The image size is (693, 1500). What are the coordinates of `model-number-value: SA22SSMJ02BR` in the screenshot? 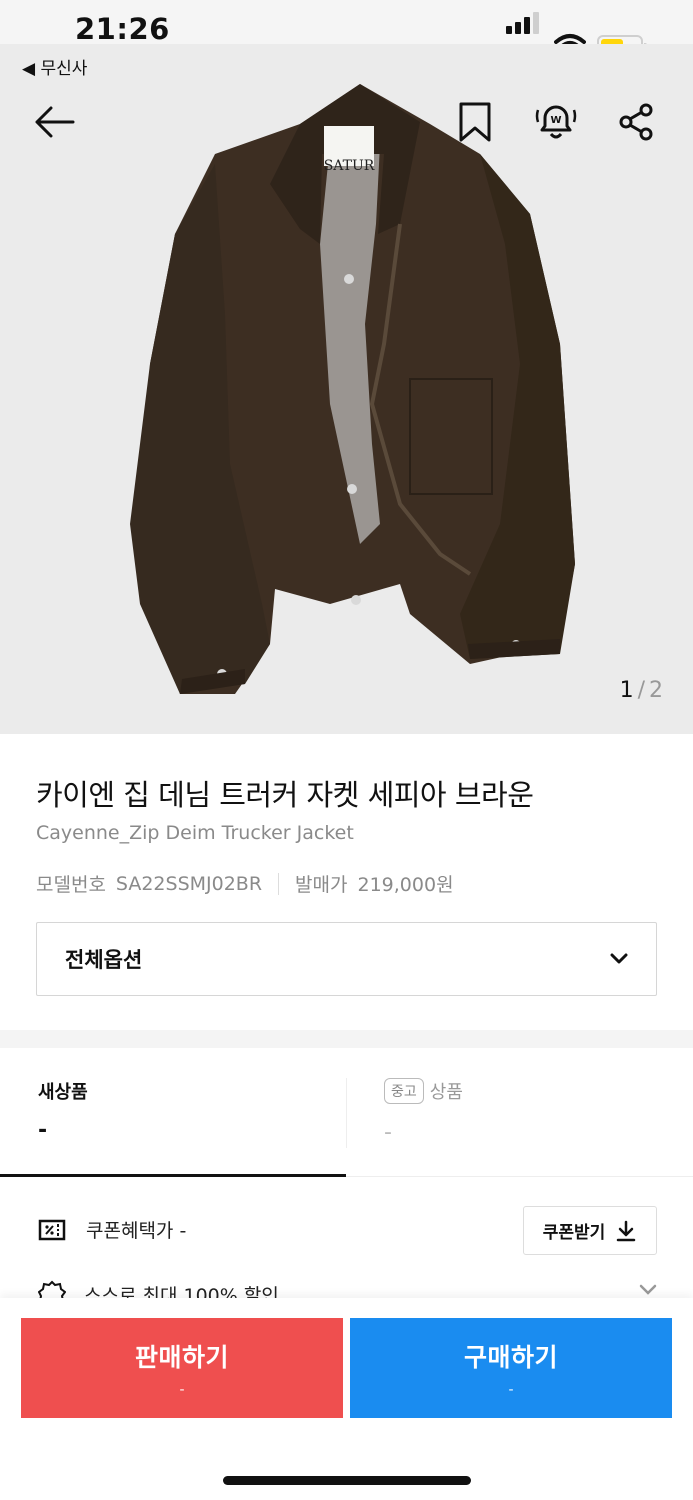 It's located at (189, 883).